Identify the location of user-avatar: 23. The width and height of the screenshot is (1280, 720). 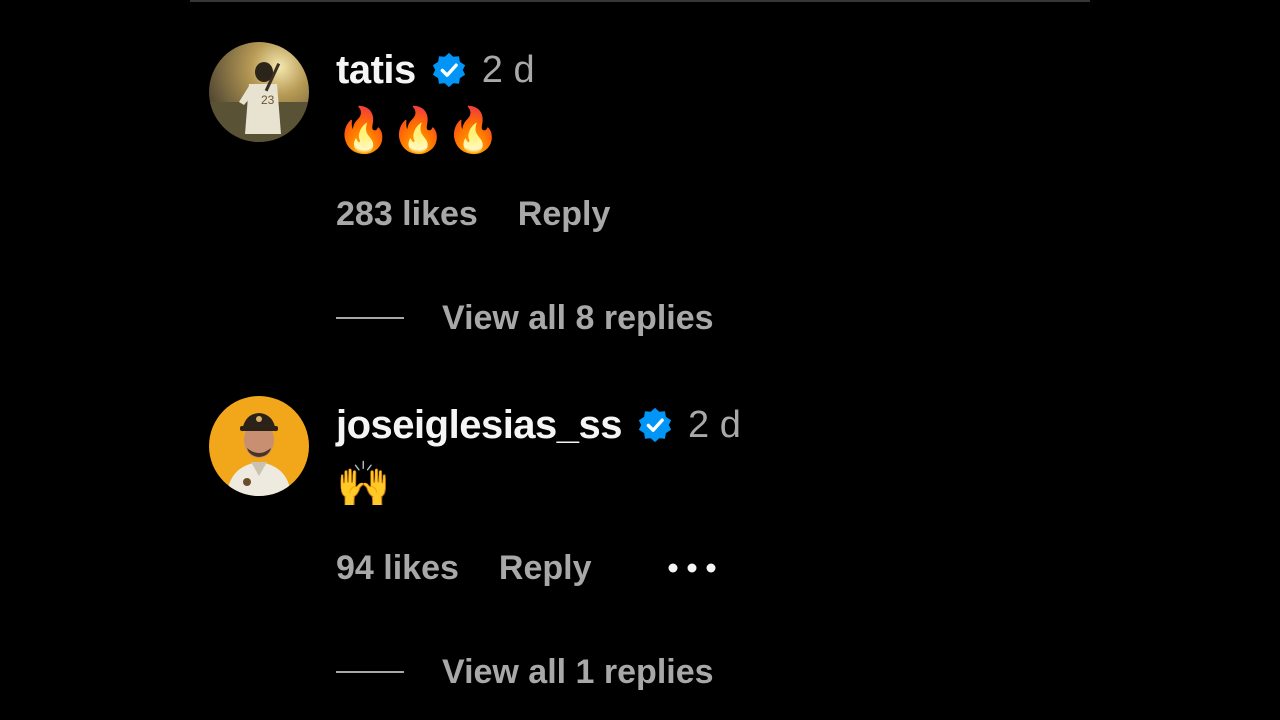
(259, 92).